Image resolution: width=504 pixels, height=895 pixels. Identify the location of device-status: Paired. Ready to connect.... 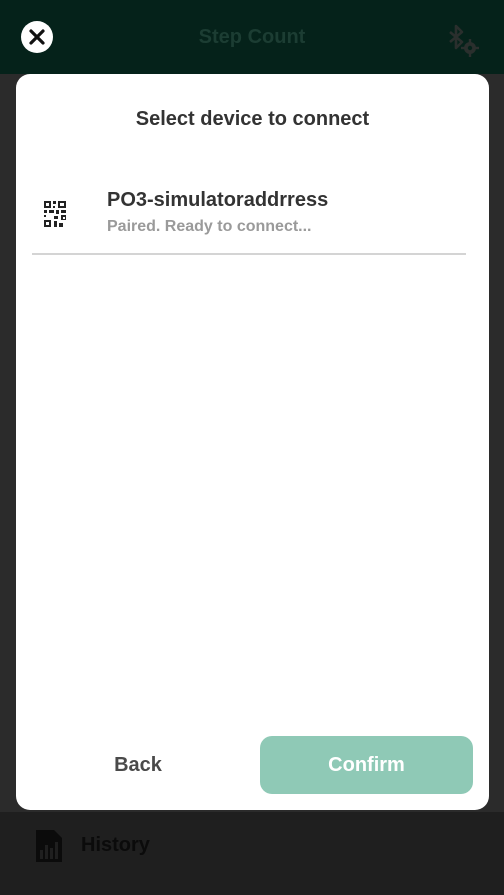
(209, 226).